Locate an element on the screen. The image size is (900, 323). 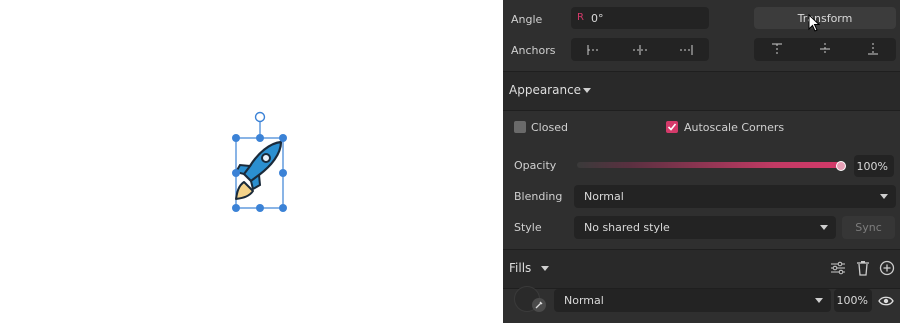
opacity-value: 100% is located at coordinates (872, 166).